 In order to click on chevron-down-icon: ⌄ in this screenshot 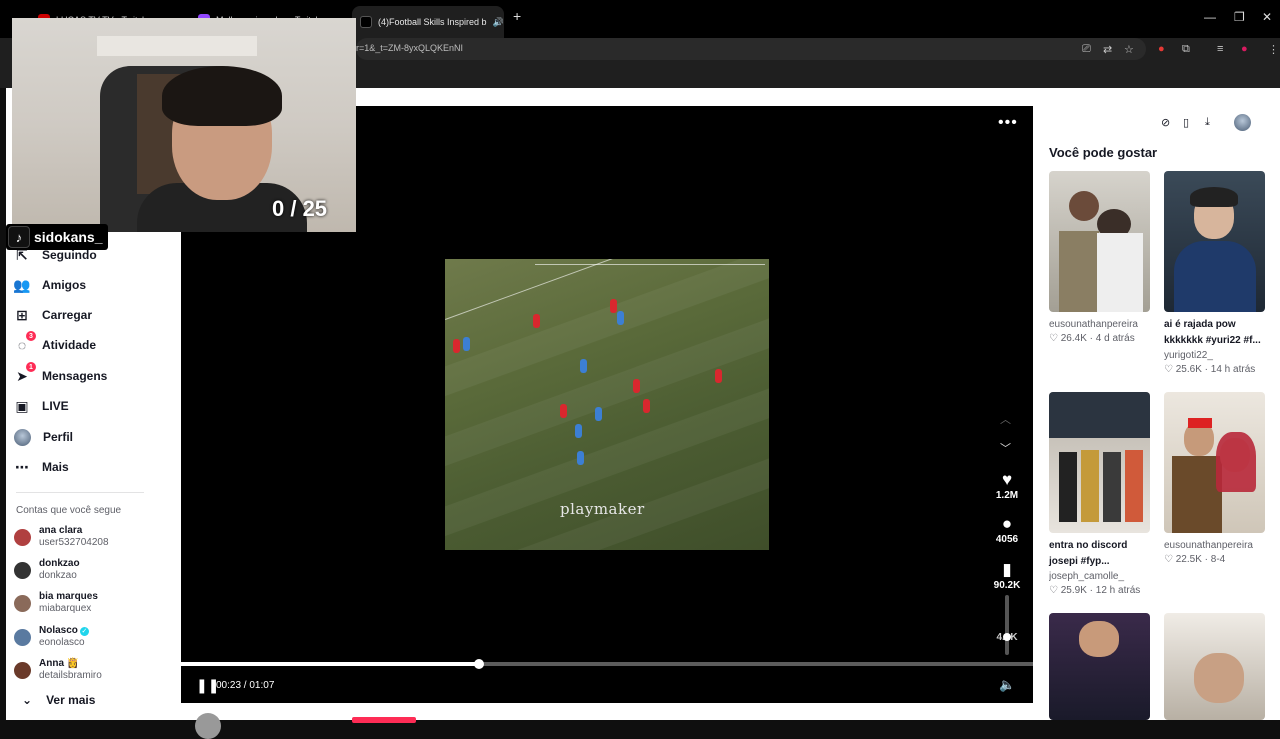, I will do `click(27, 700)`.